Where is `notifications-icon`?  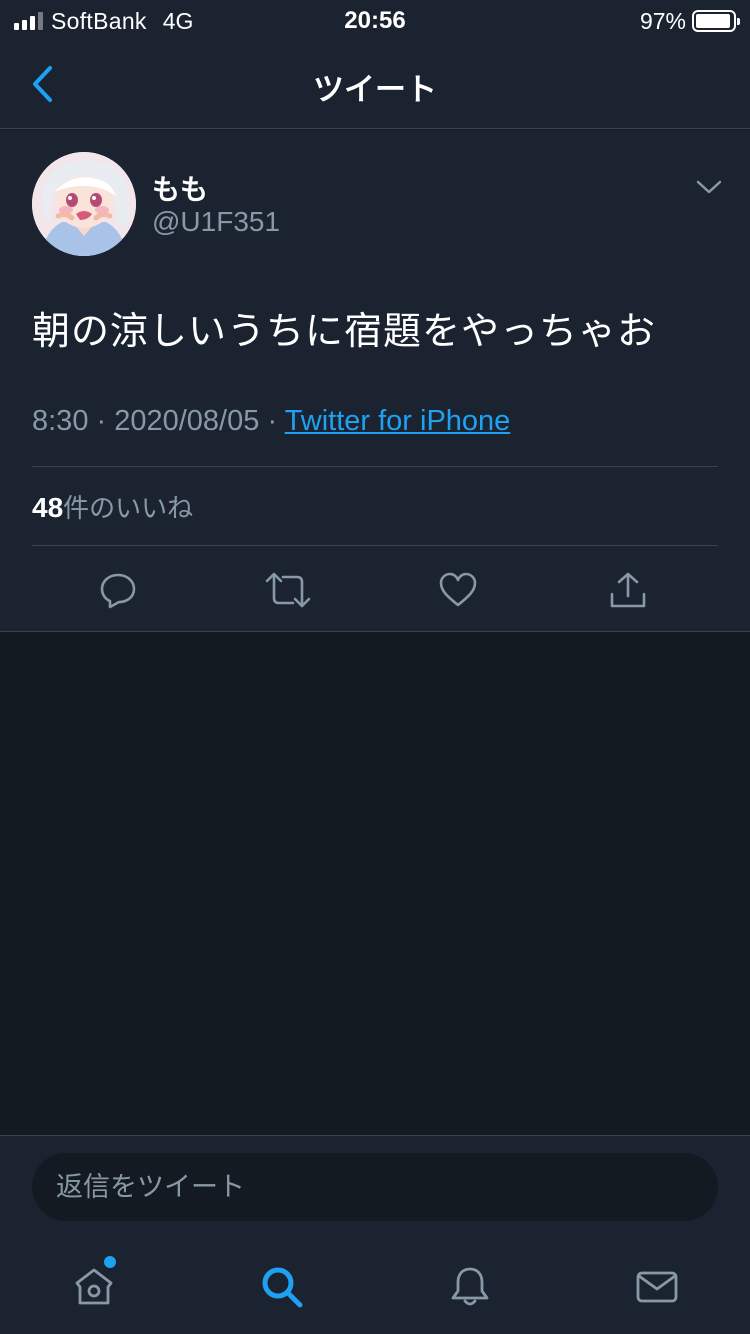 notifications-icon is located at coordinates (470, 1286).